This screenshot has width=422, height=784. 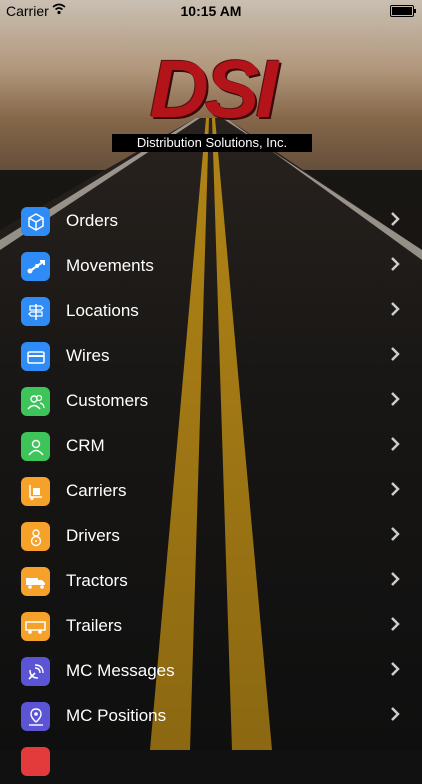 What do you see at coordinates (35, 311) in the screenshot?
I see `signpost-icon` at bounding box center [35, 311].